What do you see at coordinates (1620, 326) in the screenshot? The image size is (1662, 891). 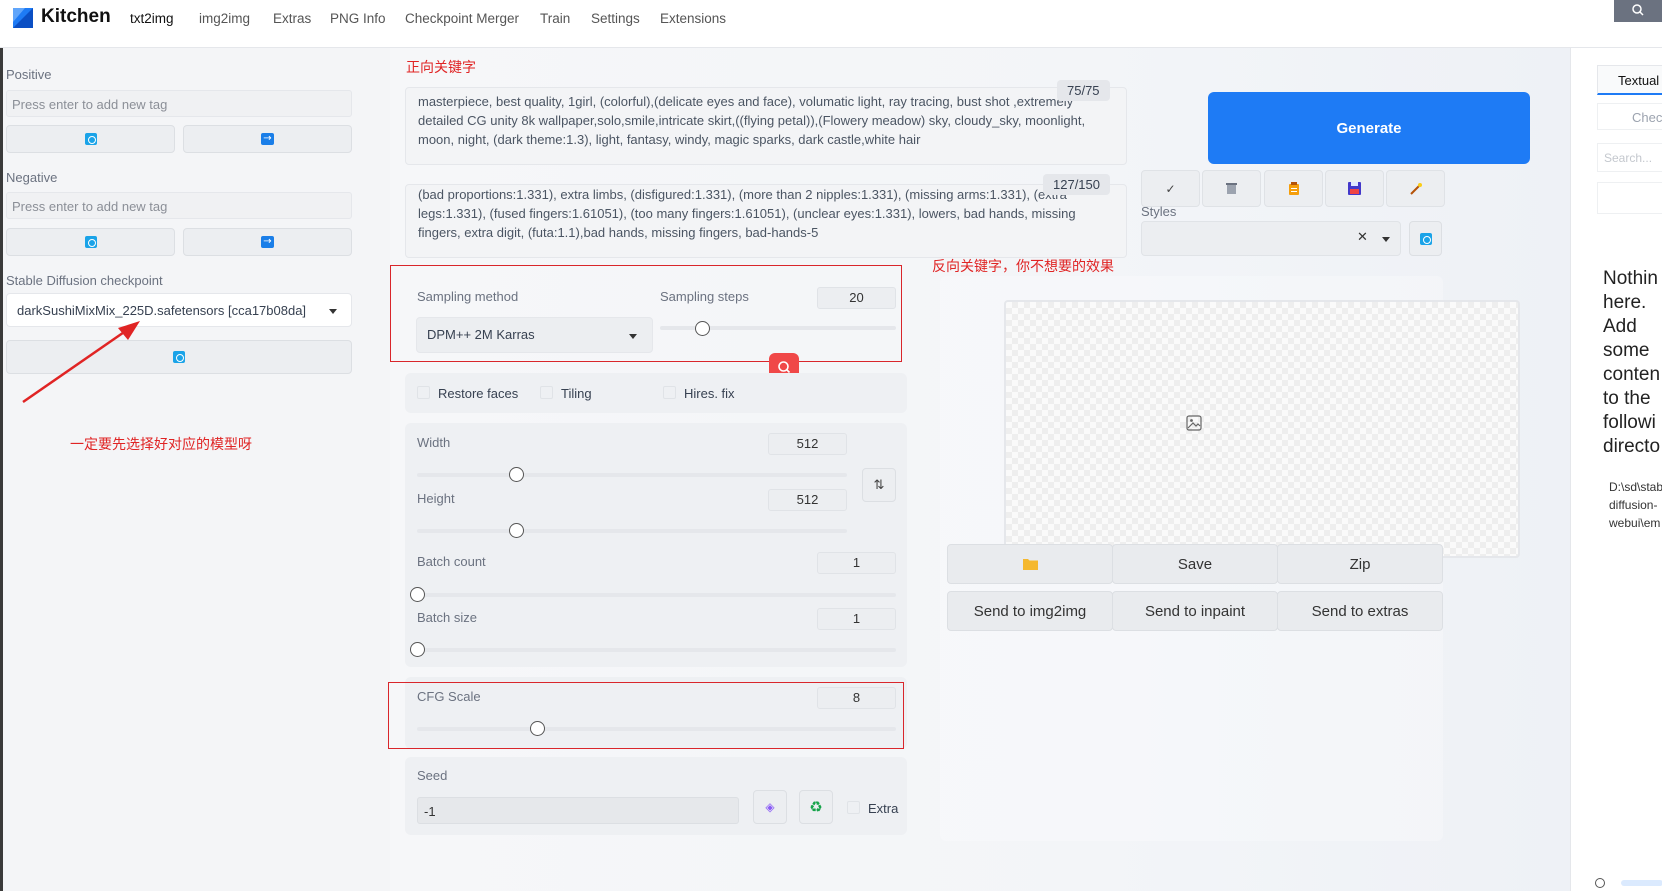 I see `empty-line: Add` at bounding box center [1620, 326].